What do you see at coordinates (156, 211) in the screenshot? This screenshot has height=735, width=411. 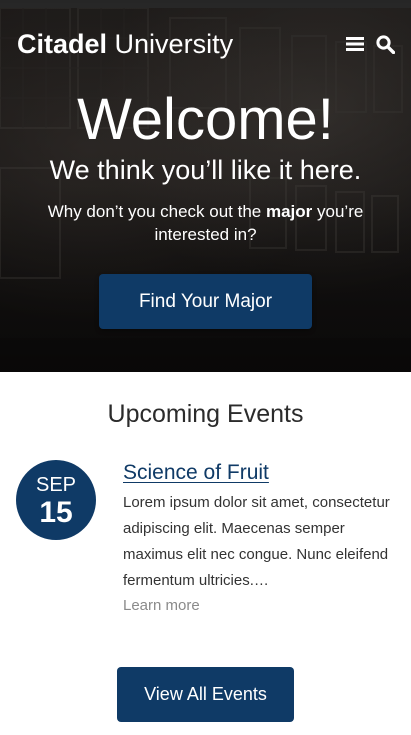 I see `hero-subtext-start: Why don’t you check out the` at bounding box center [156, 211].